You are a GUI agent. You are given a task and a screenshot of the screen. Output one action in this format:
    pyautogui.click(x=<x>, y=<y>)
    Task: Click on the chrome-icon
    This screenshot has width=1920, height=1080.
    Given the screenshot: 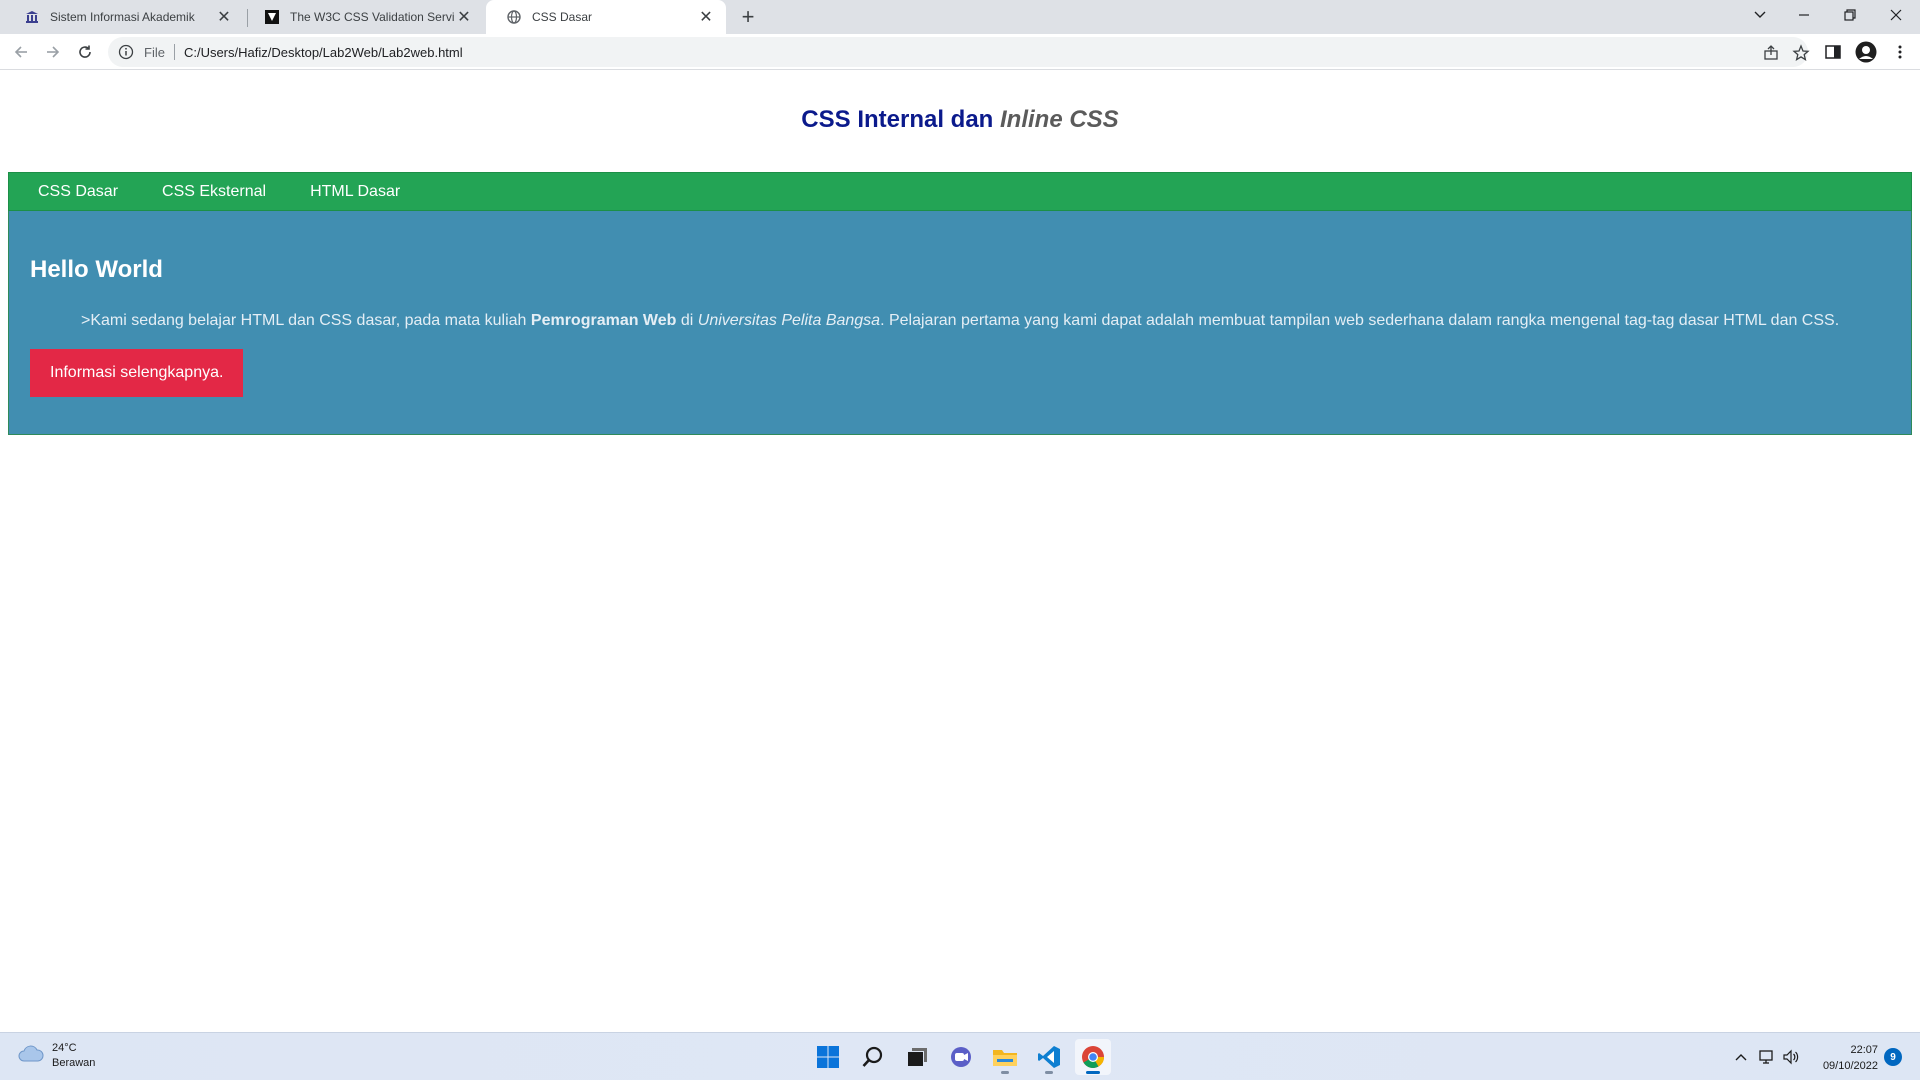 What is the action you would take?
    pyautogui.click(x=1093, y=1057)
    